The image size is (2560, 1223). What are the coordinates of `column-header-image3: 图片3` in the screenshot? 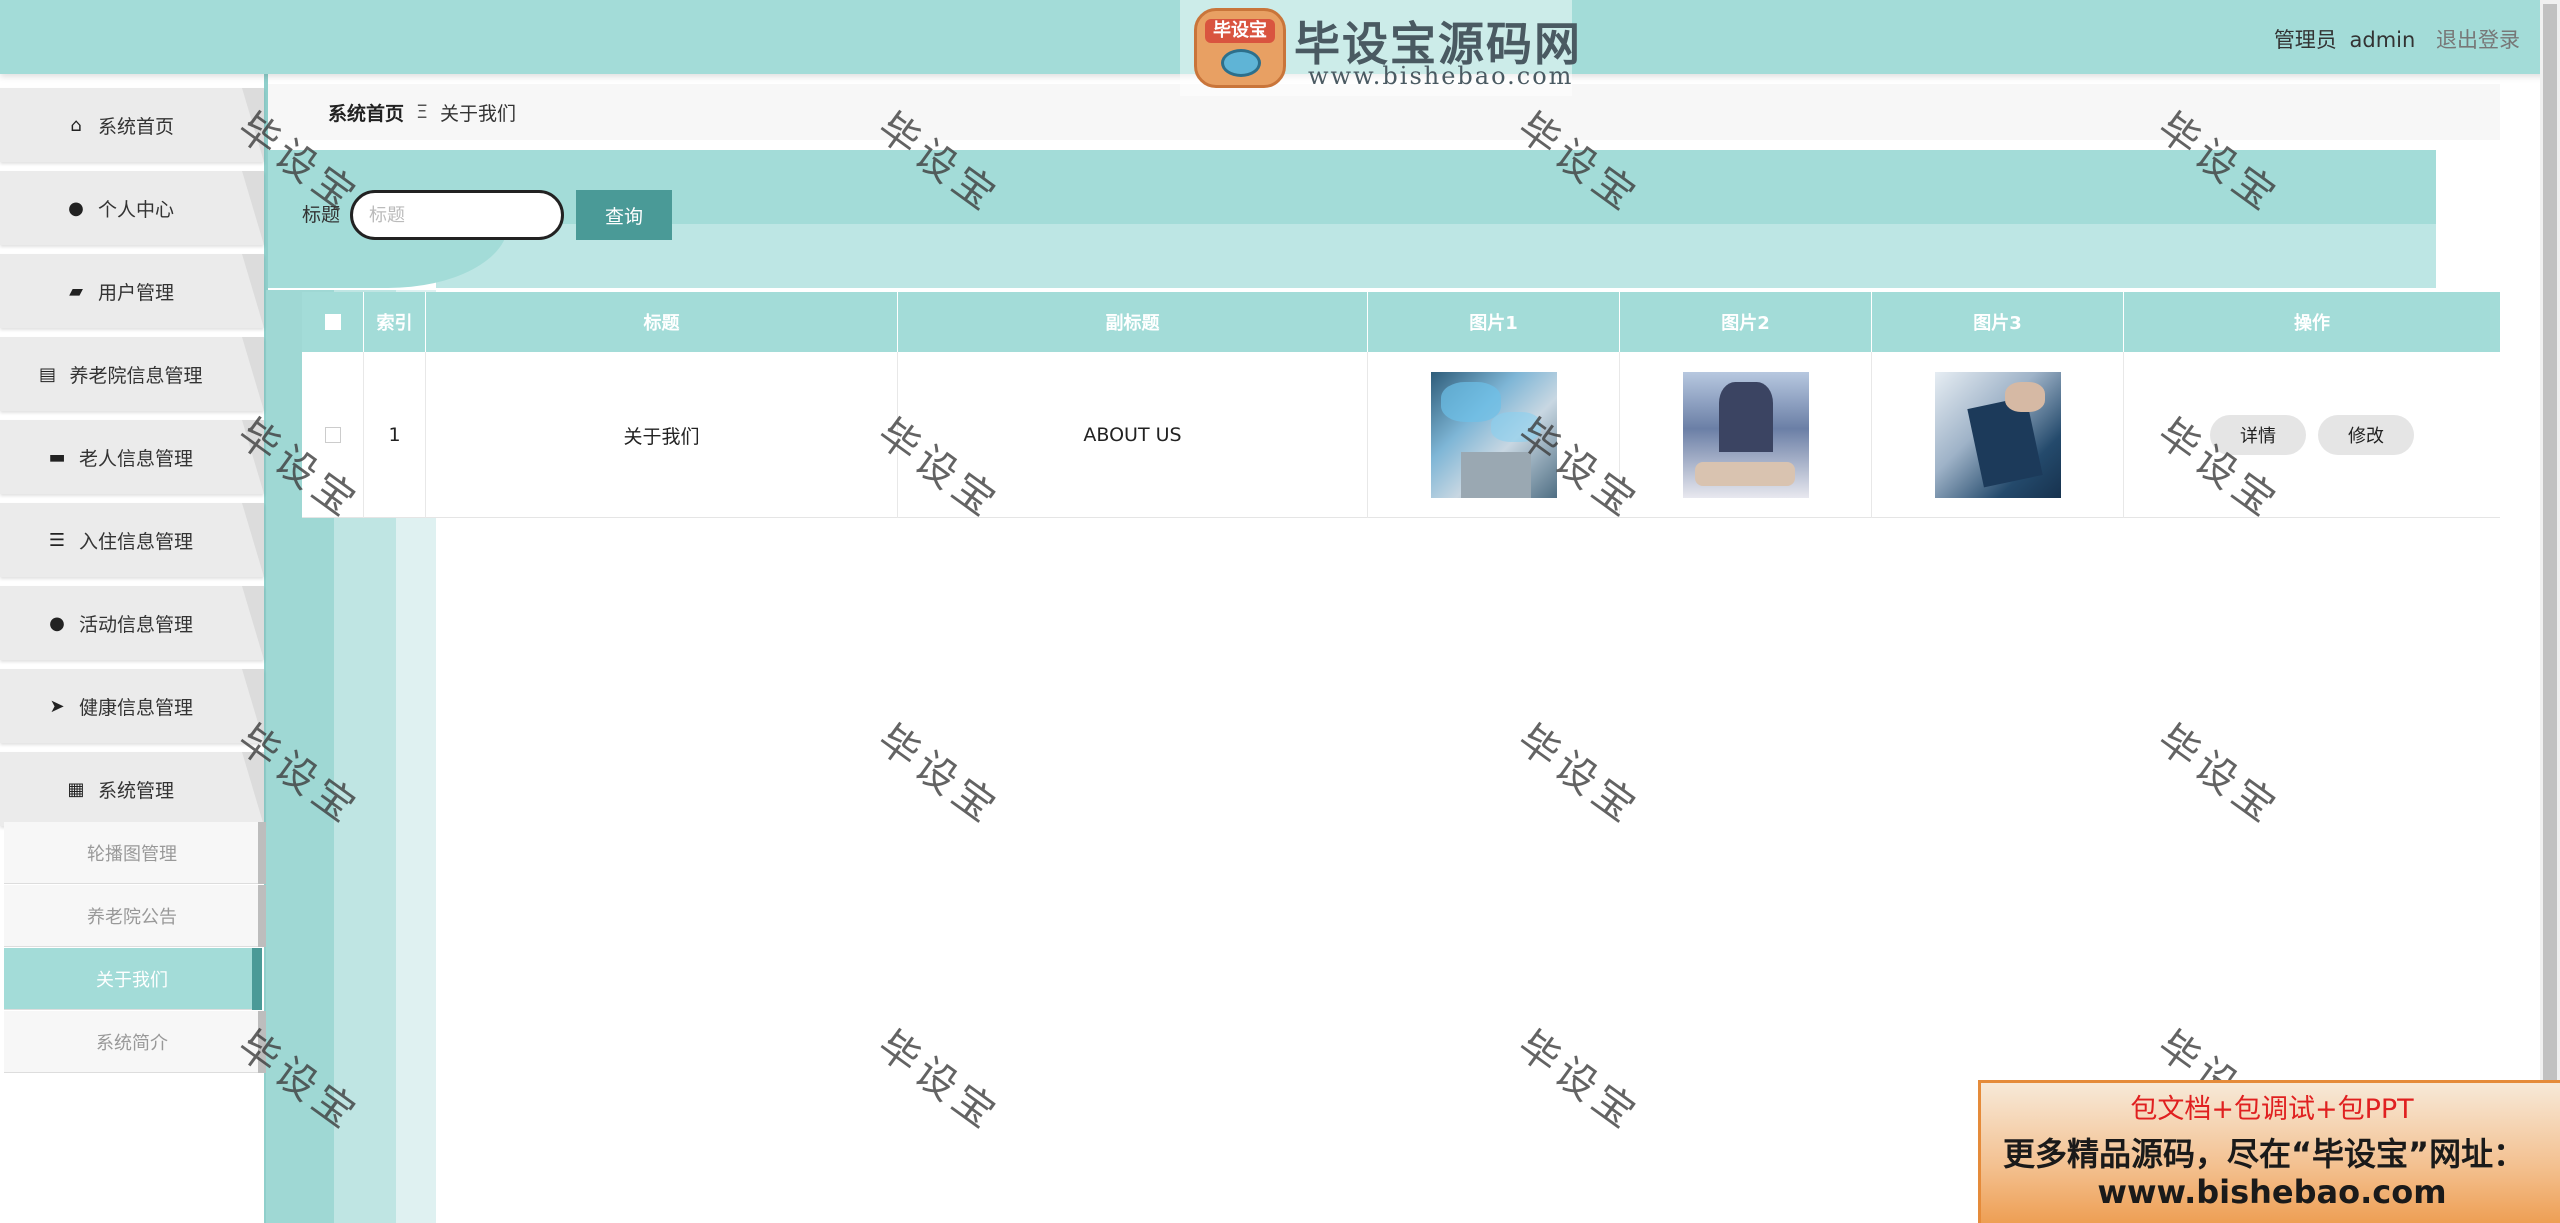 It's located at (1998, 322).